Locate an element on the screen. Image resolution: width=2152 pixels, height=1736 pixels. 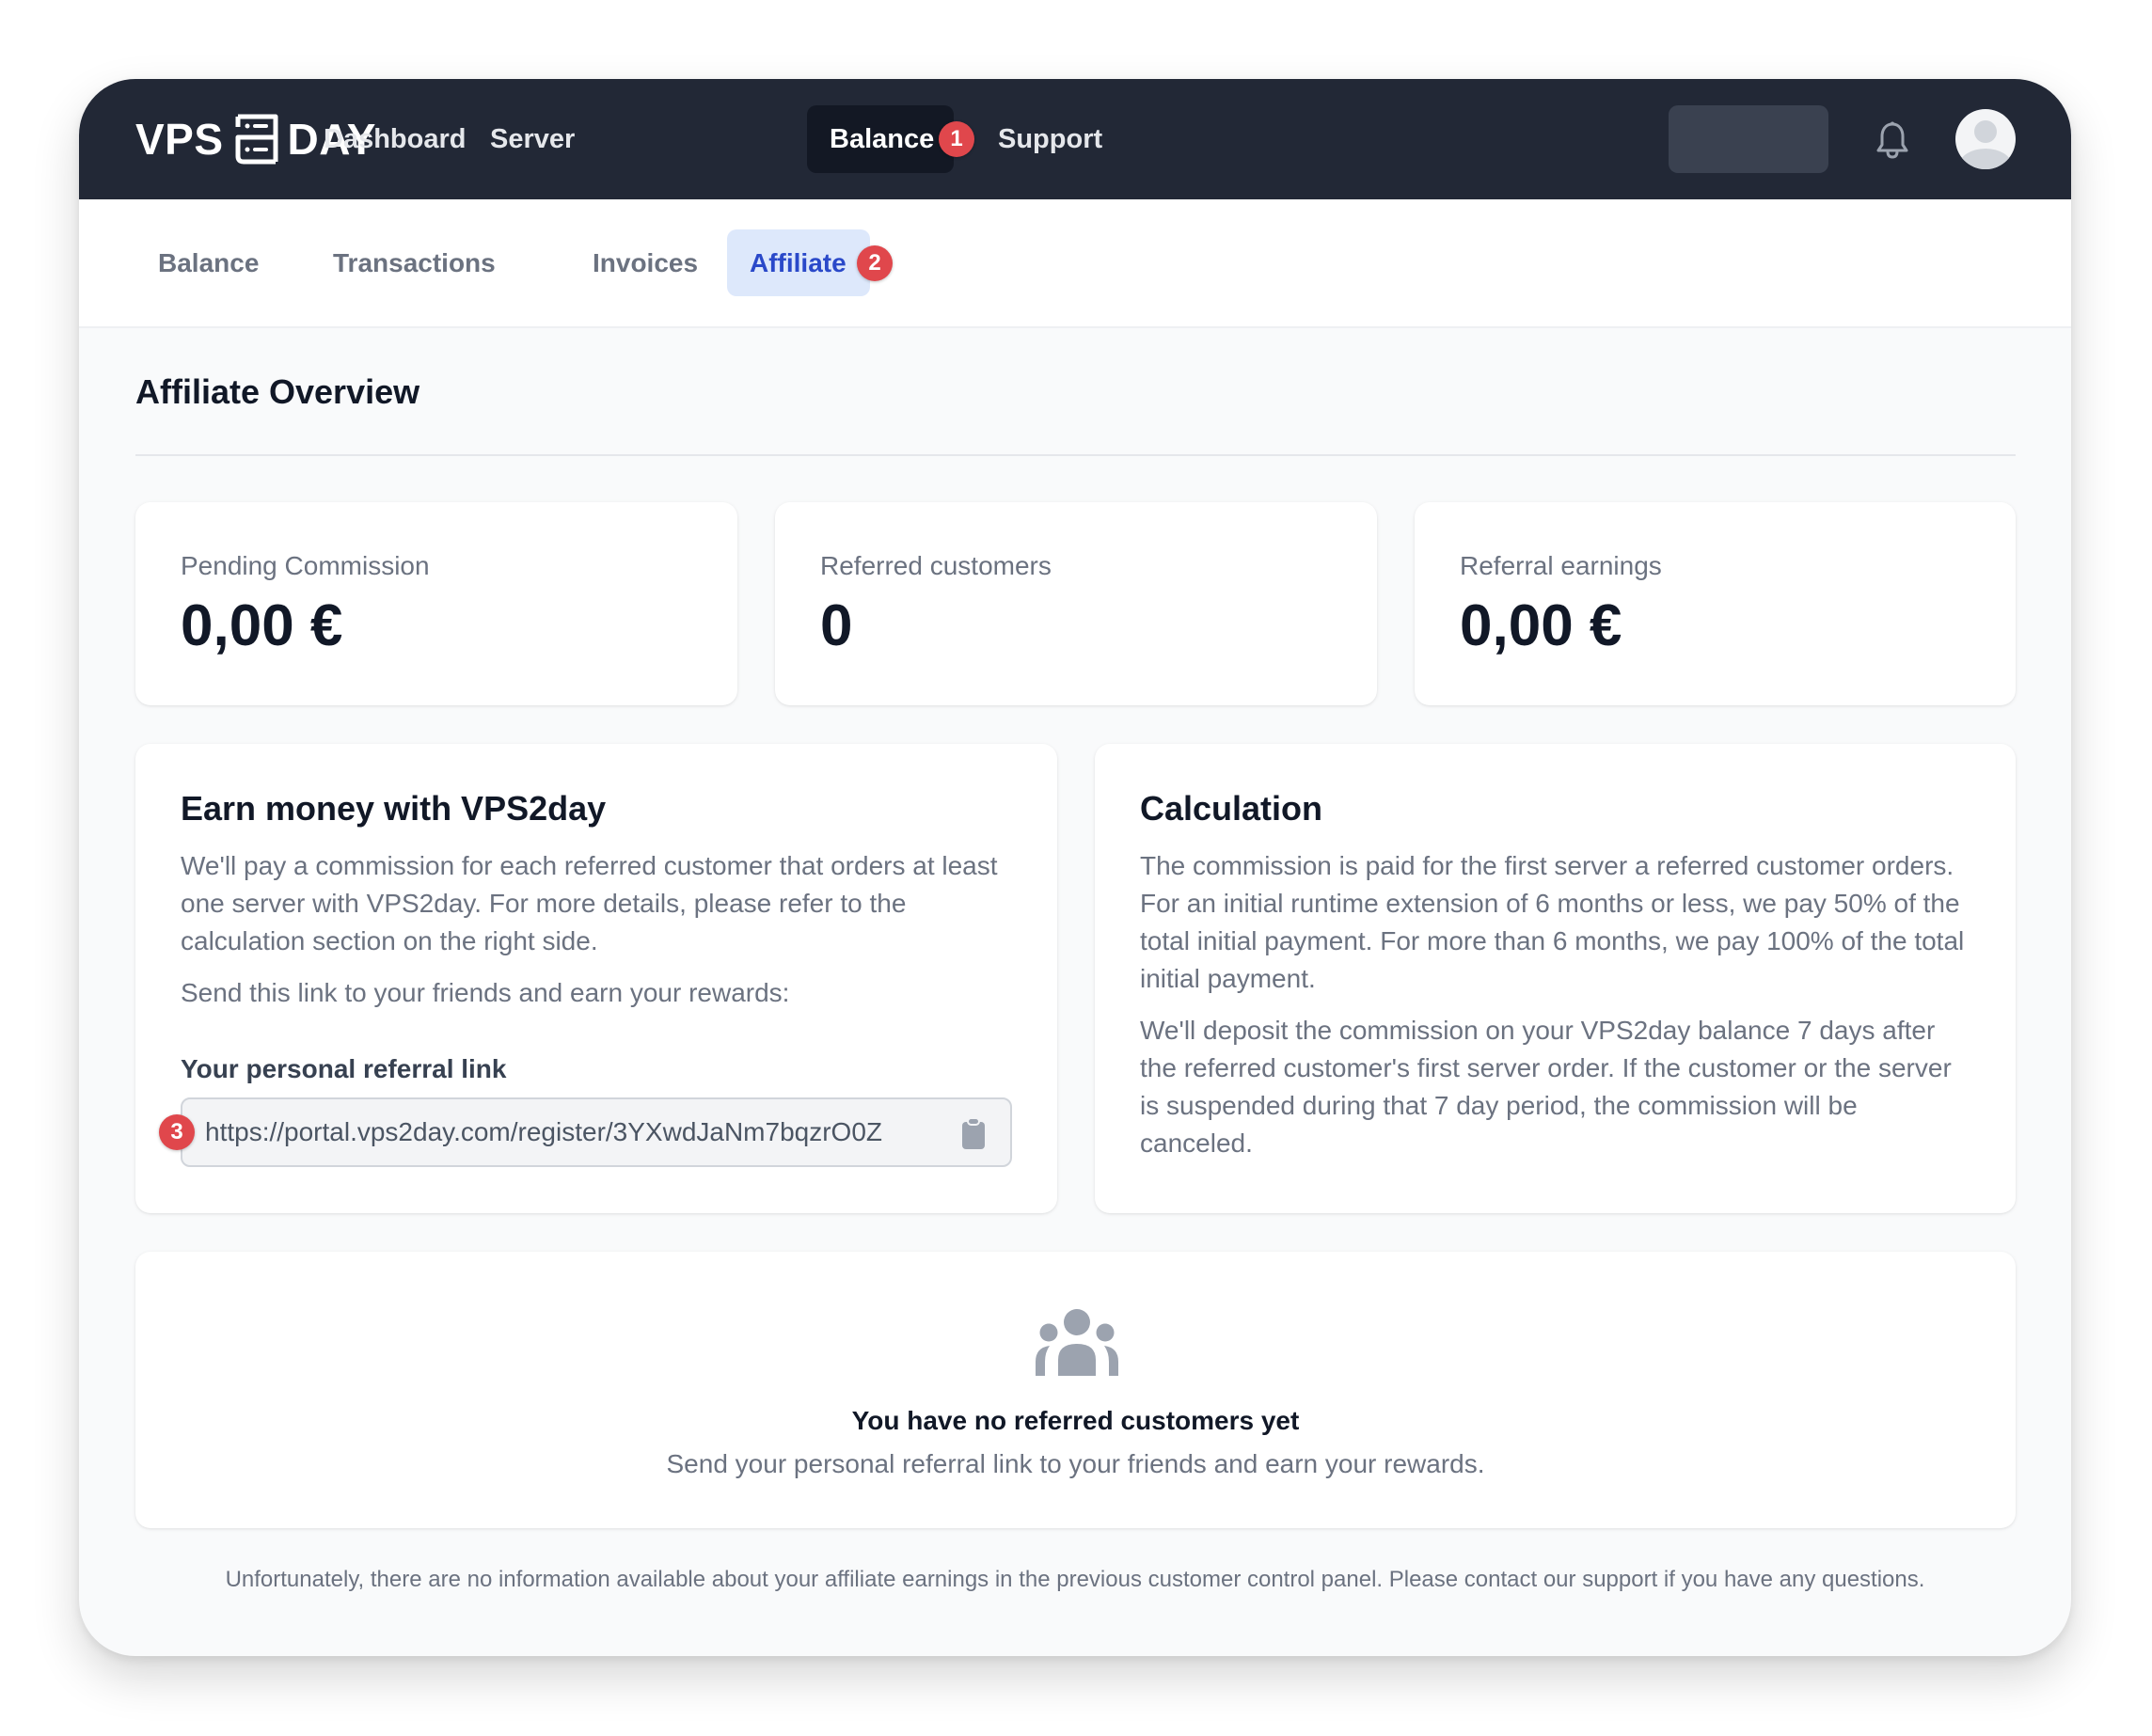
tab-balance-label: Balance is located at coordinates (209, 262).